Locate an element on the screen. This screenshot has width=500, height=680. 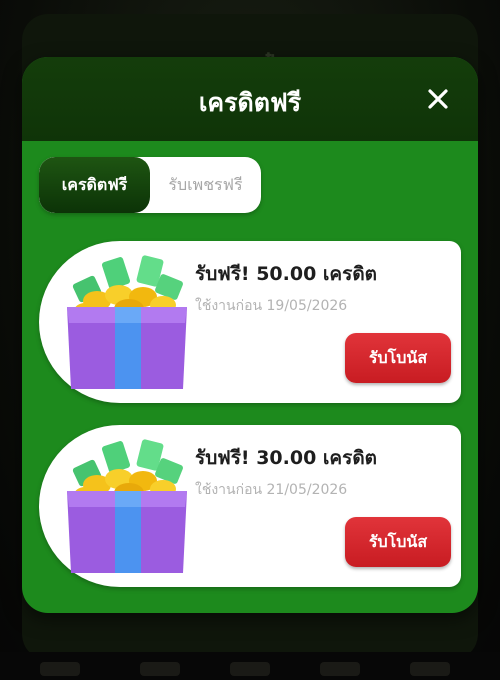
modal-header: เครดิตฟรี is located at coordinates (250, 99).